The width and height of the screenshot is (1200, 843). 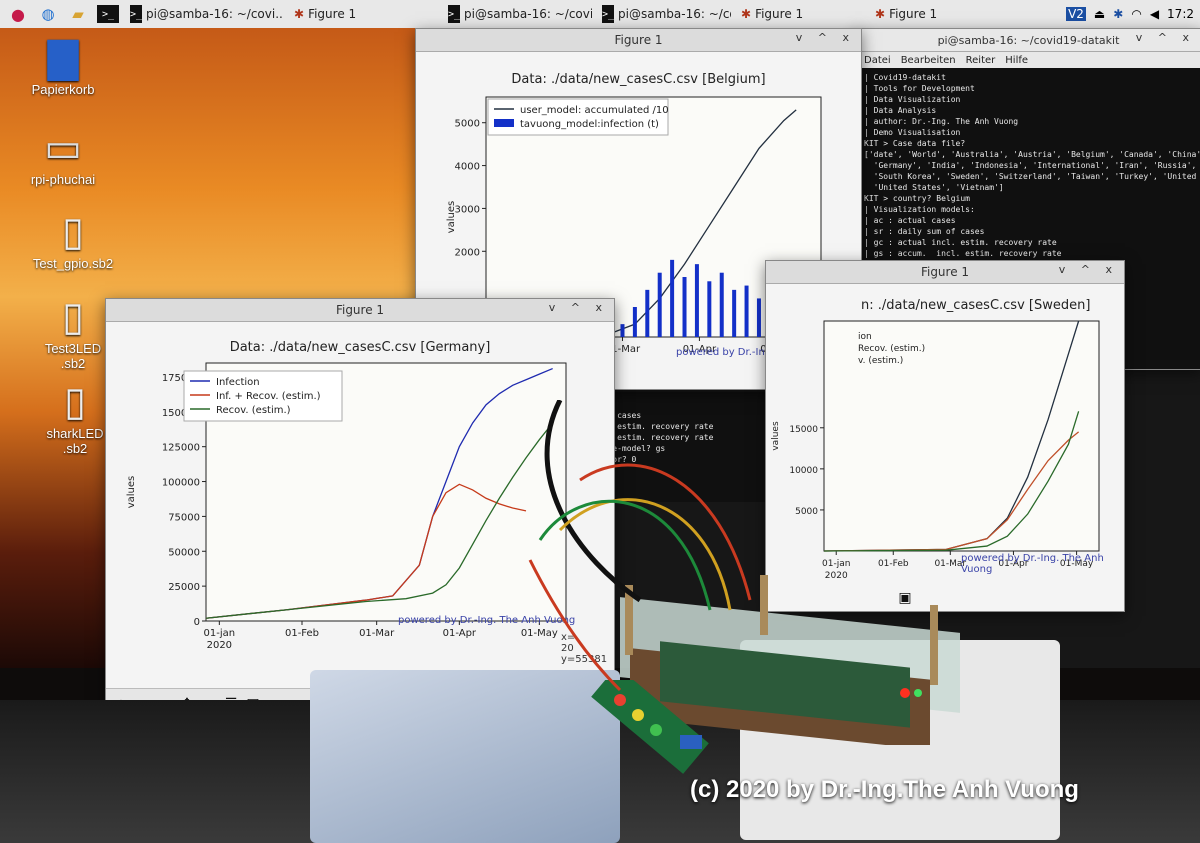 I want to click on desktop-icon-trash: ▇ Papierkorb, so click(x=63, y=65).